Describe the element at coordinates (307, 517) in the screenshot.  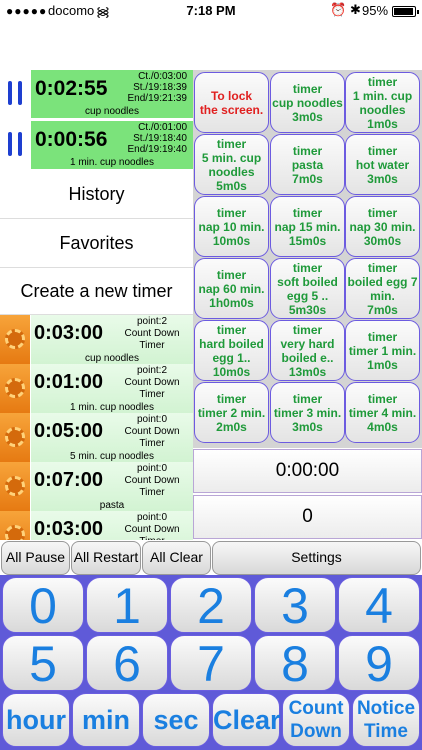
I see `value-display: 0` at that location.